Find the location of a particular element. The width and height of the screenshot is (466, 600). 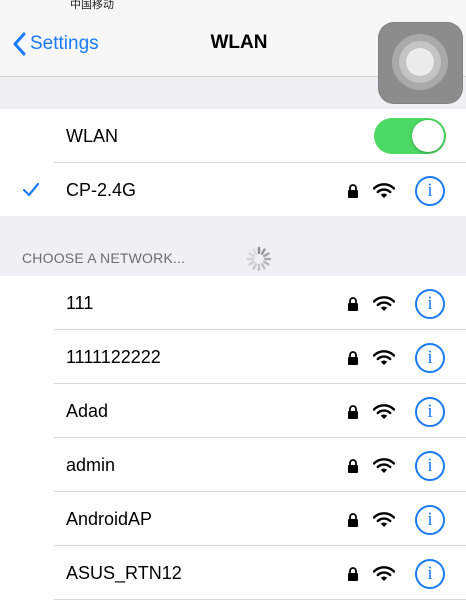

network-row: ASUS_RTN12 i is located at coordinates (233, 573).